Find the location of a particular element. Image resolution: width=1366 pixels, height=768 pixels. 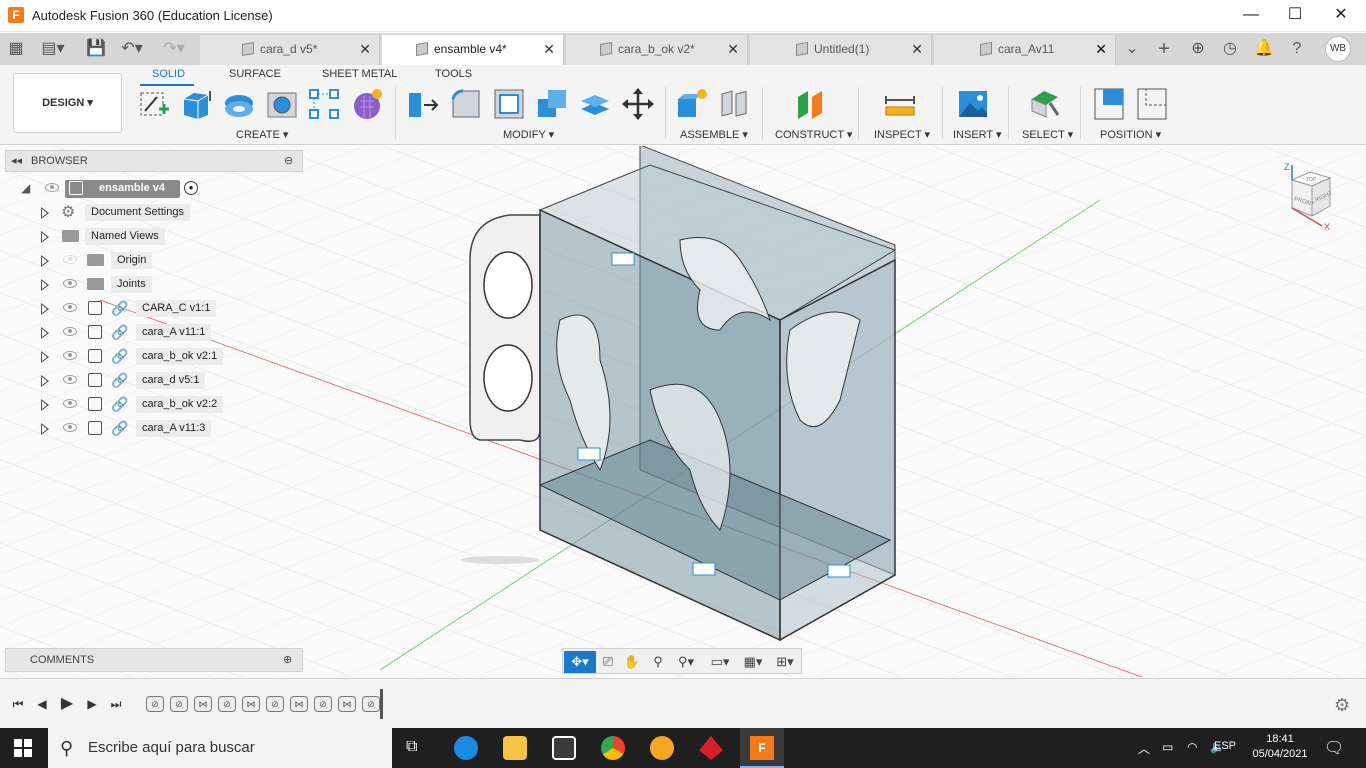

edge-browser-icon is located at coordinates (466, 748).